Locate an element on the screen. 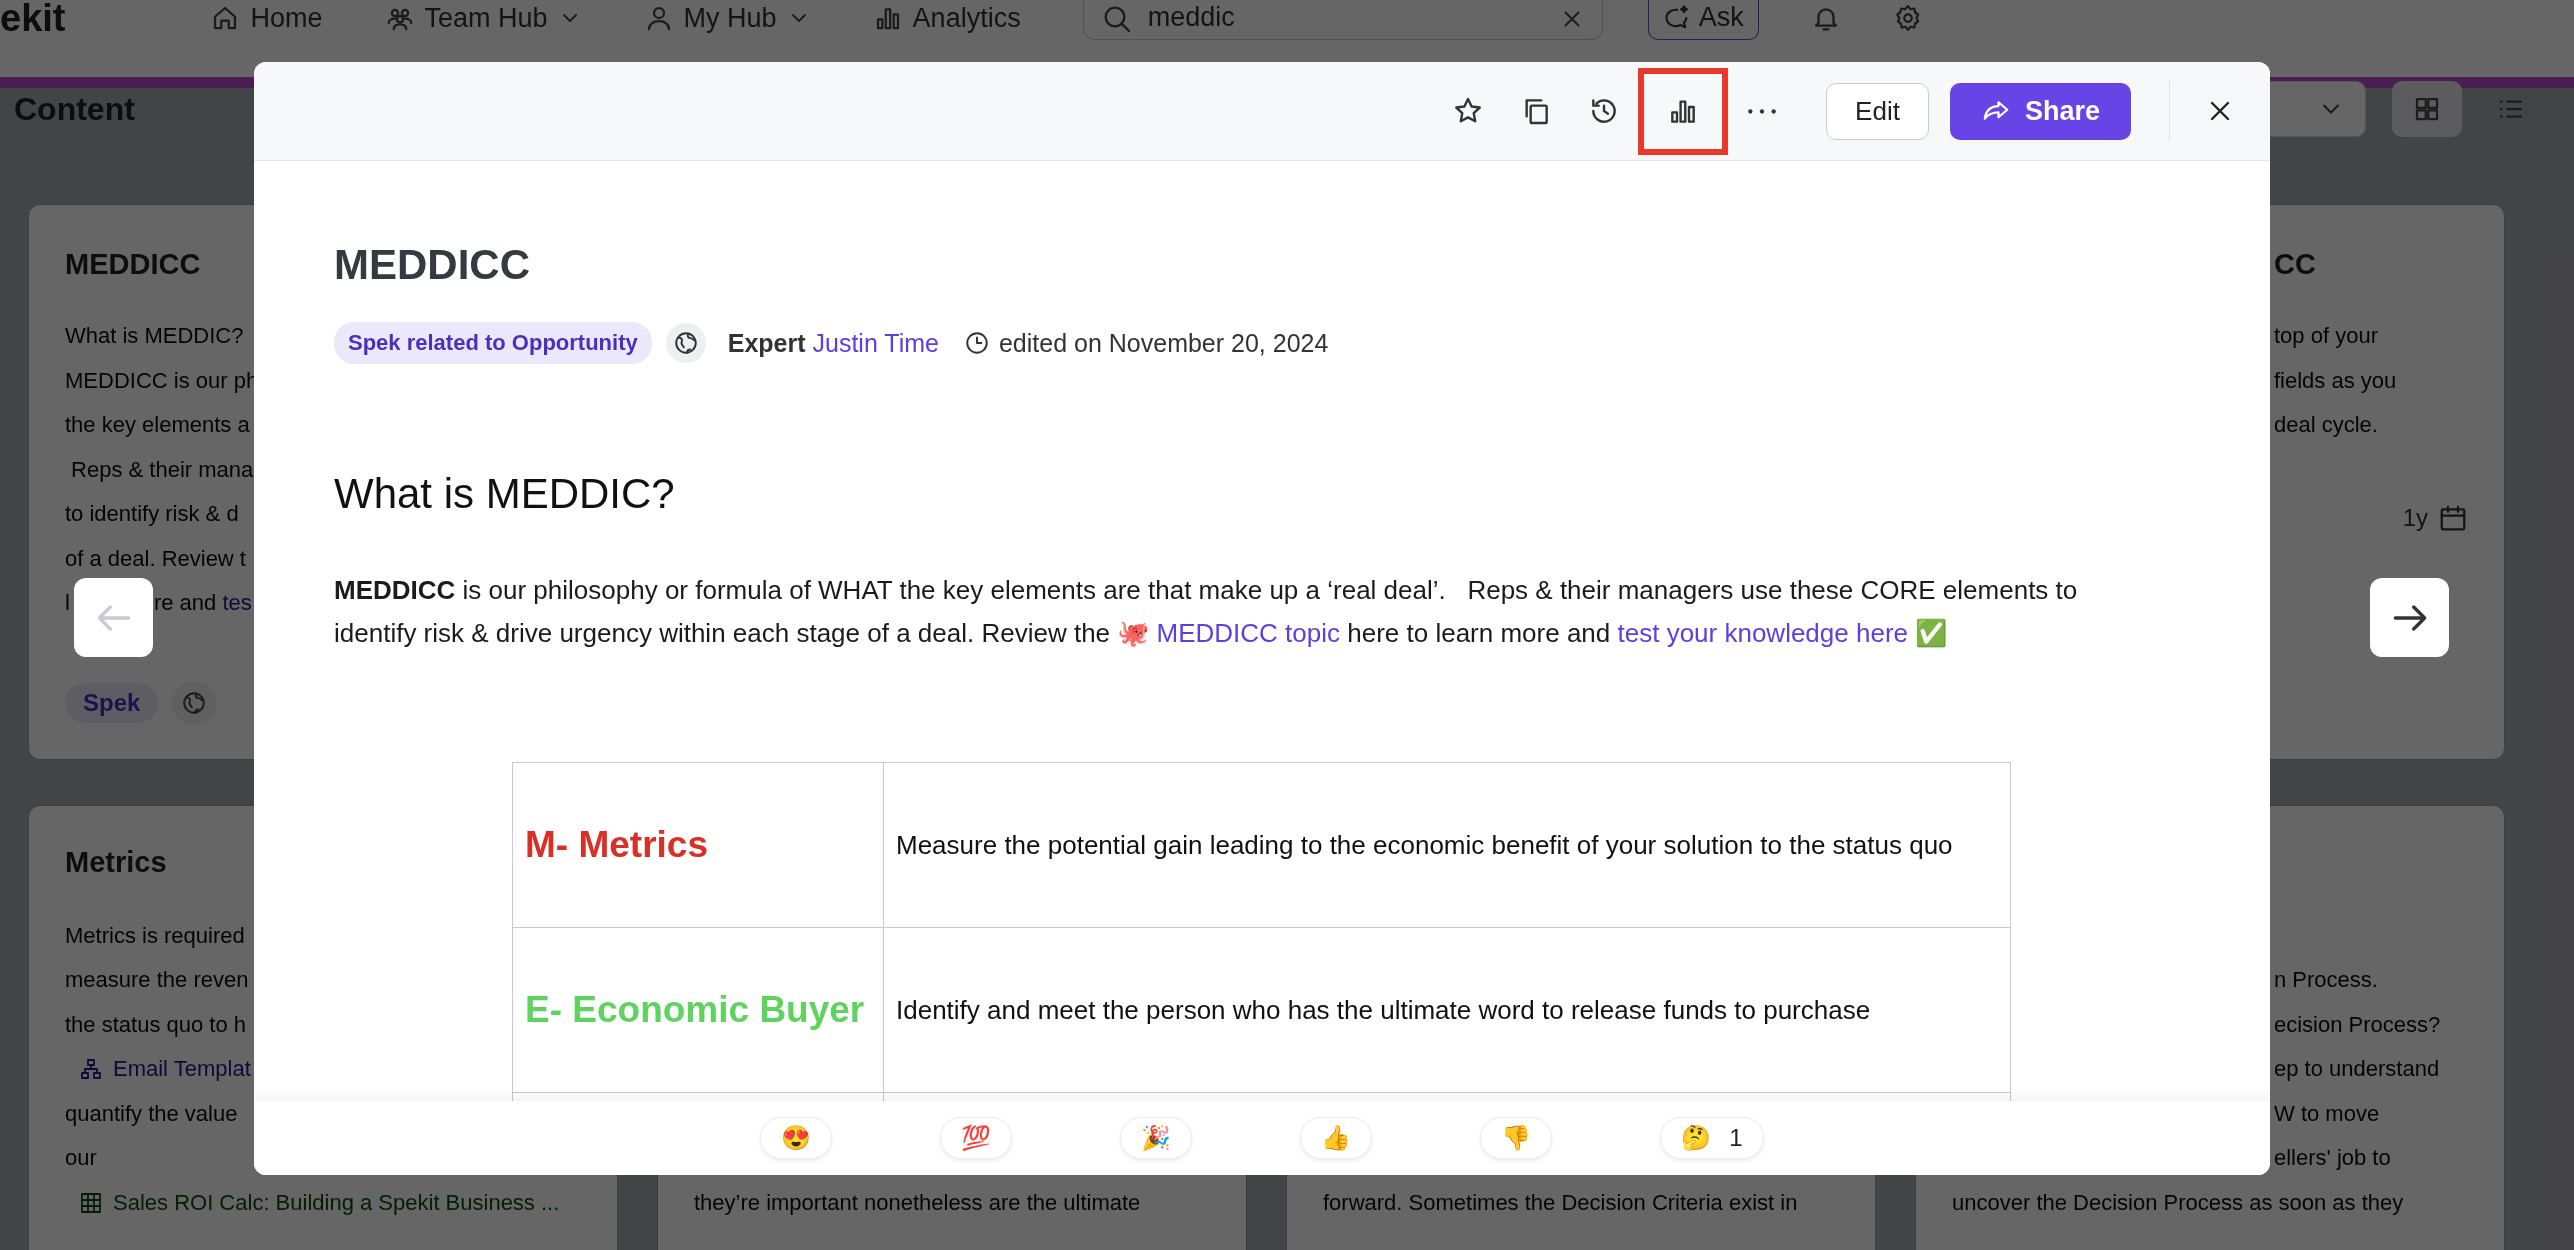 This screenshot has height=1250, width=2574. edited-date: edited on November 20, 2024 is located at coordinates (1163, 343).